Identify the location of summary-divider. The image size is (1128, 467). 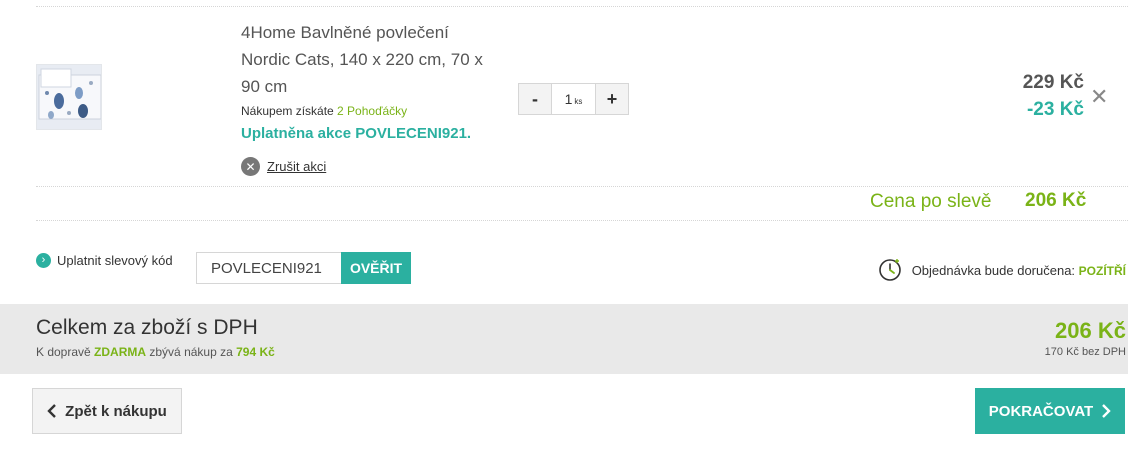
(582, 220).